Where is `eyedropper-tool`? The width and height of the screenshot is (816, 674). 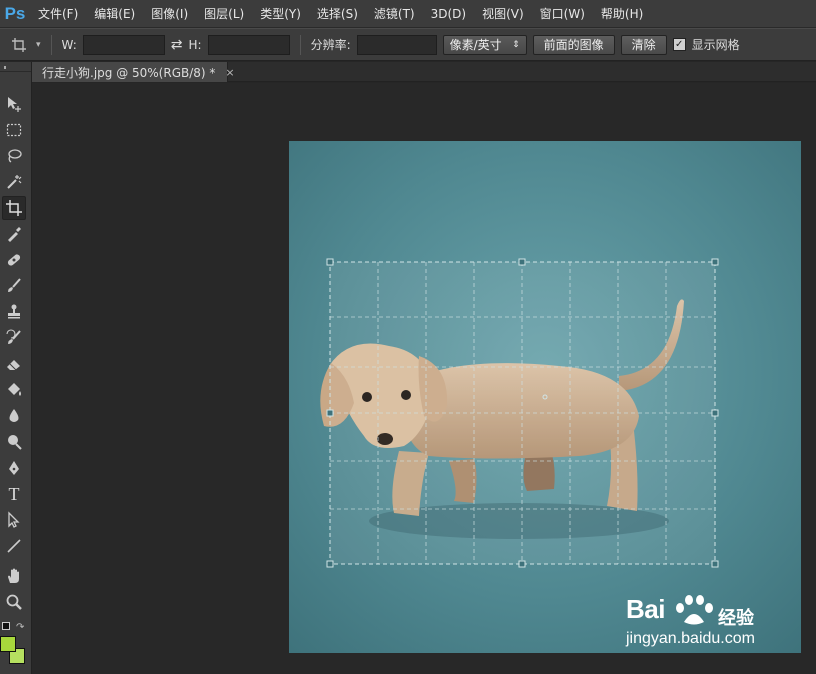 eyedropper-tool is located at coordinates (14, 234).